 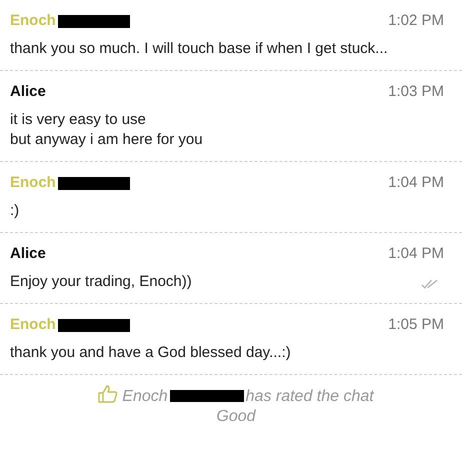 What do you see at coordinates (416, 324) in the screenshot?
I see `message-time: 1:05 PM` at bounding box center [416, 324].